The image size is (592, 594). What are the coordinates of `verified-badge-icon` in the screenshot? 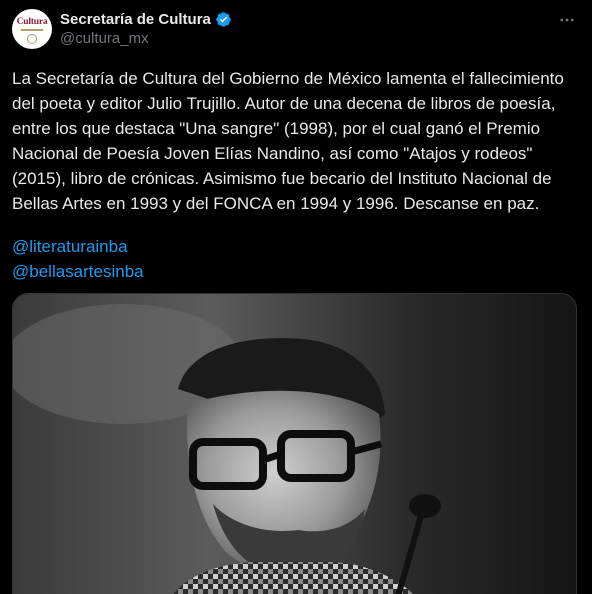 It's located at (223, 19).